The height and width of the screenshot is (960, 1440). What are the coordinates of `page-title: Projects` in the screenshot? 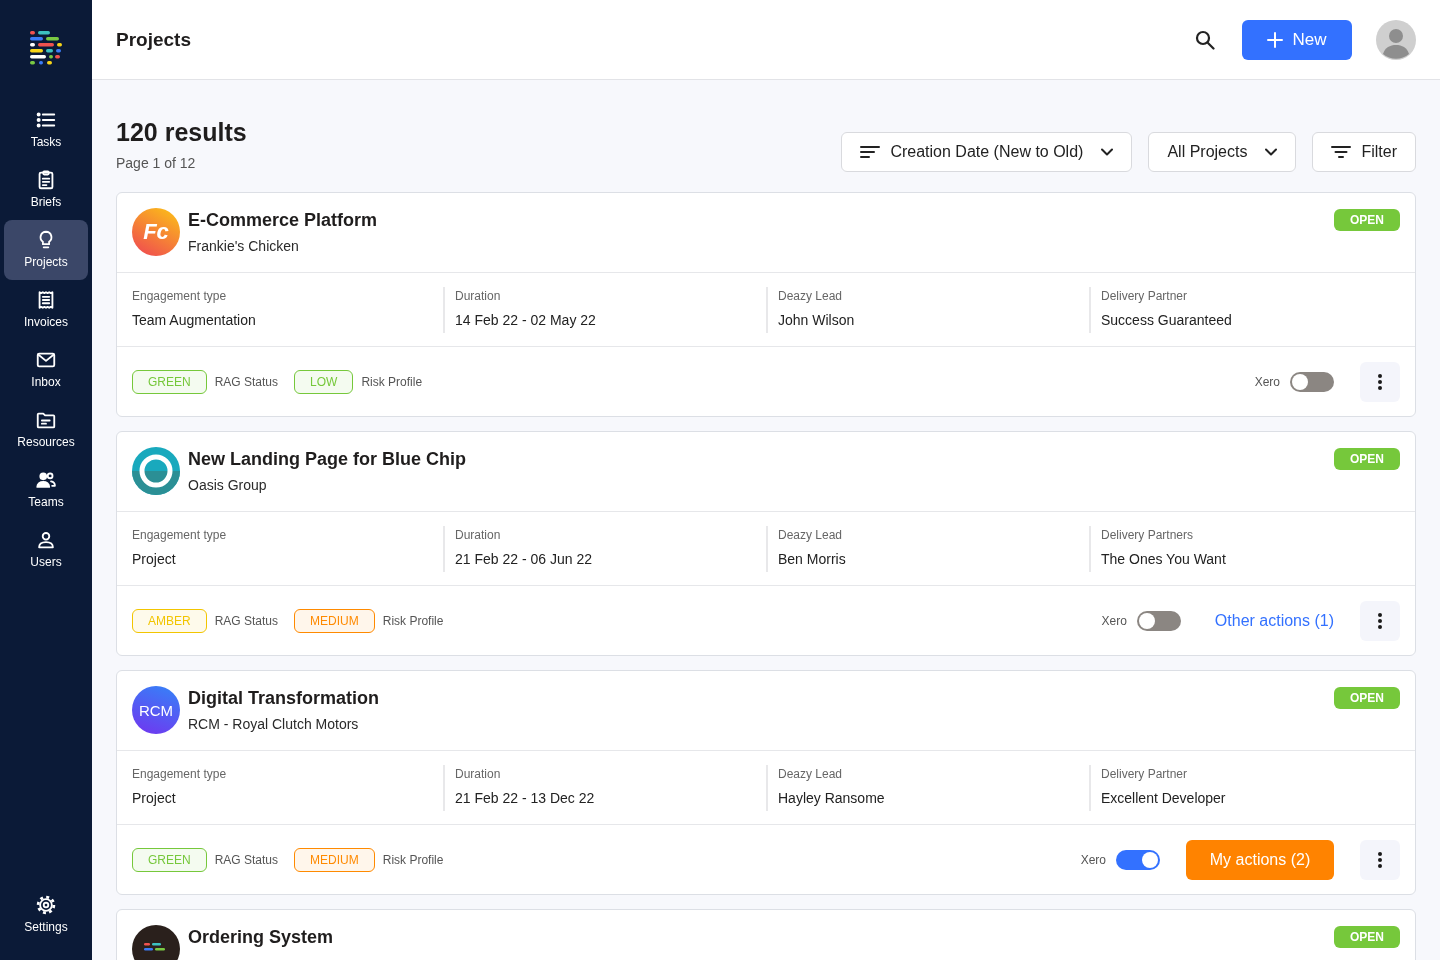 It's located at (153, 39).